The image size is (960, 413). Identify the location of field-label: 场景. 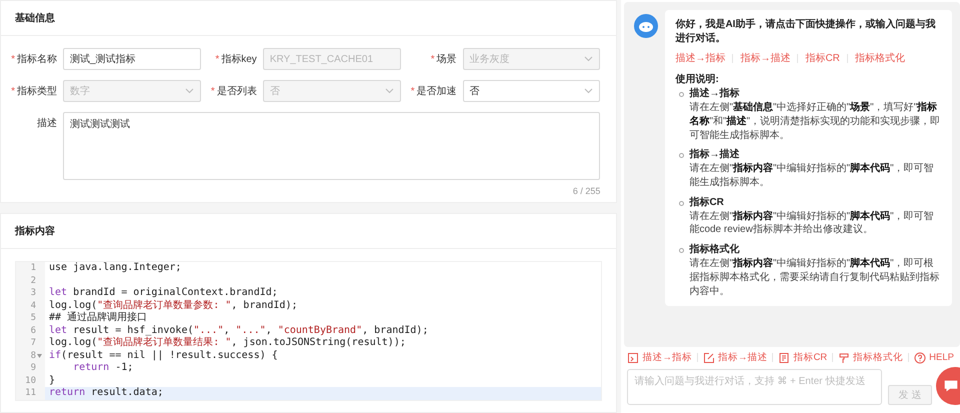
(446, 59).